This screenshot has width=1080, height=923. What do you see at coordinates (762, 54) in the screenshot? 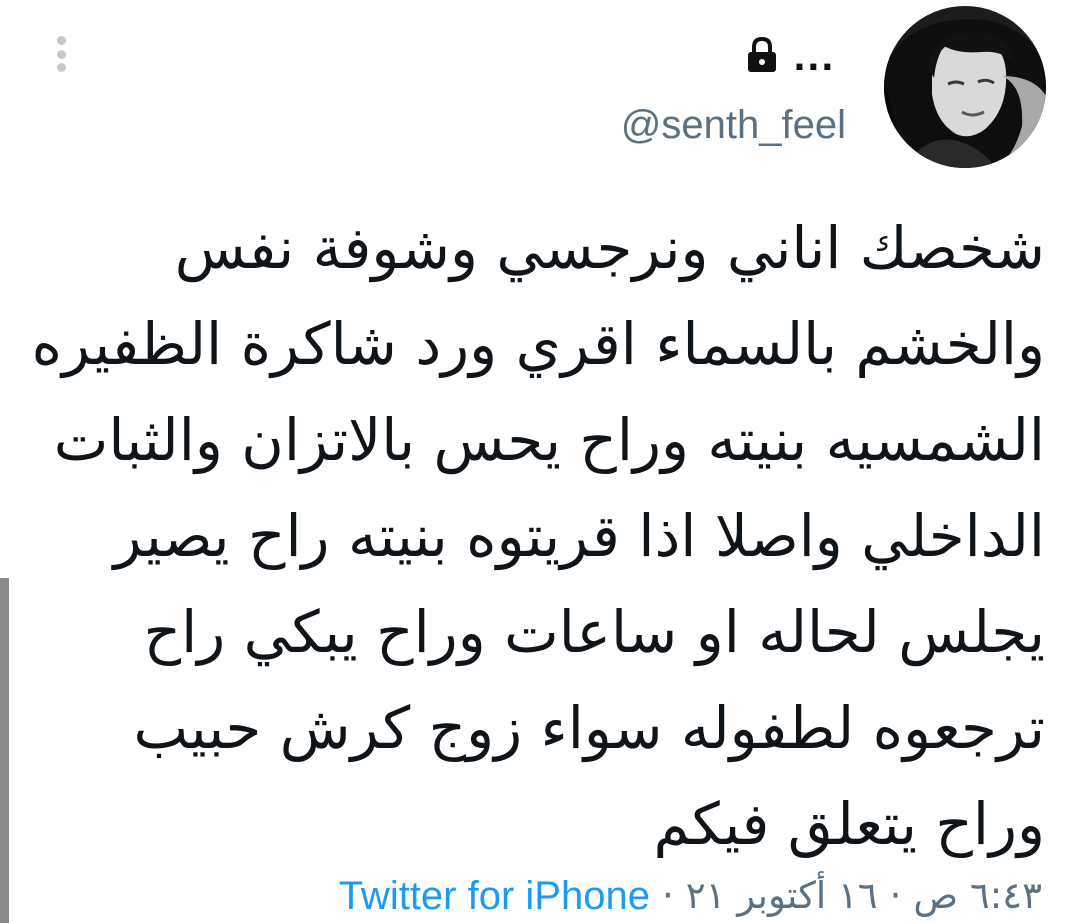
I see `lock-icon` at bounding box center [762, 54].